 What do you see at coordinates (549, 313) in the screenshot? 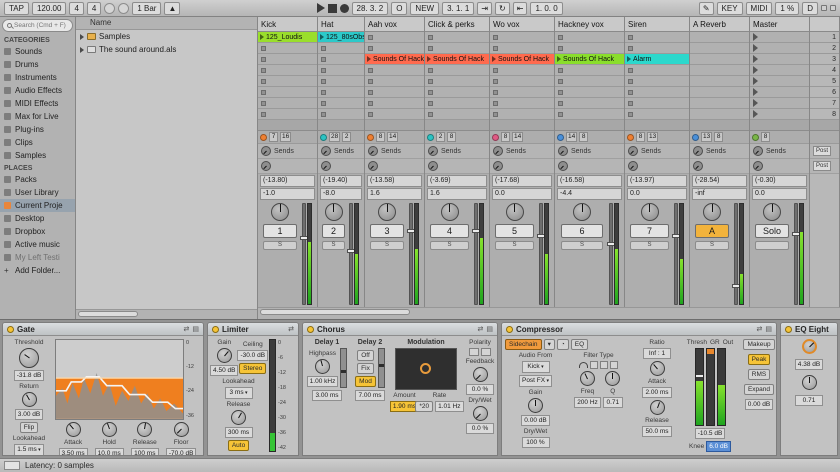
I see `session-hscrollbar` at bounding box center [549, 313].